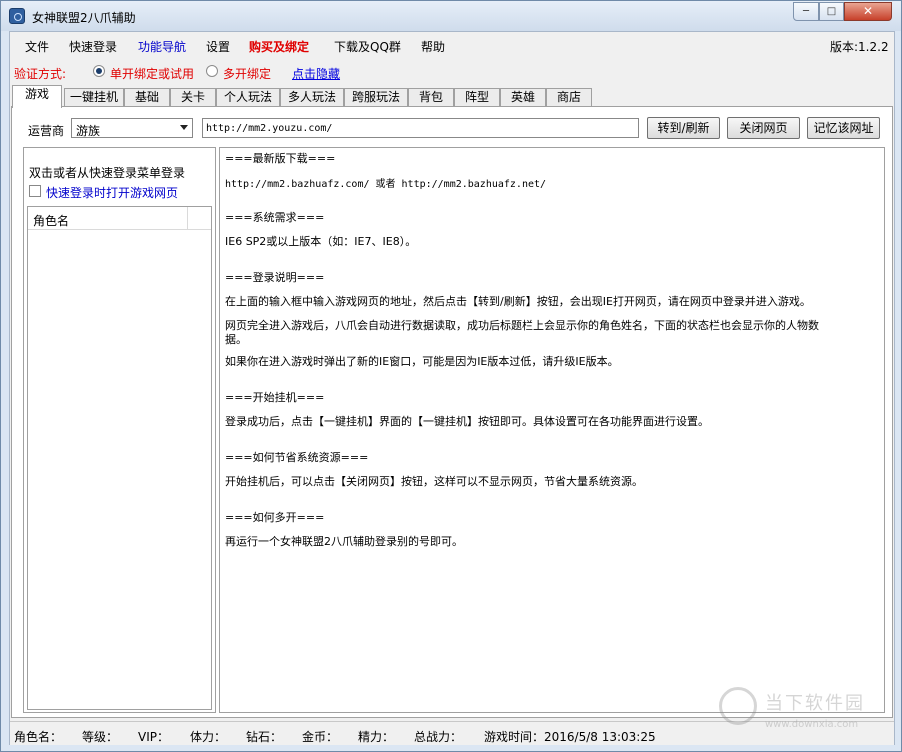 Image resolution: width=902 pixels, height=752 pixels. Describe the element at coordinates (433, 46) in the screenshot. I see `menu-help: 帮助` at that location.